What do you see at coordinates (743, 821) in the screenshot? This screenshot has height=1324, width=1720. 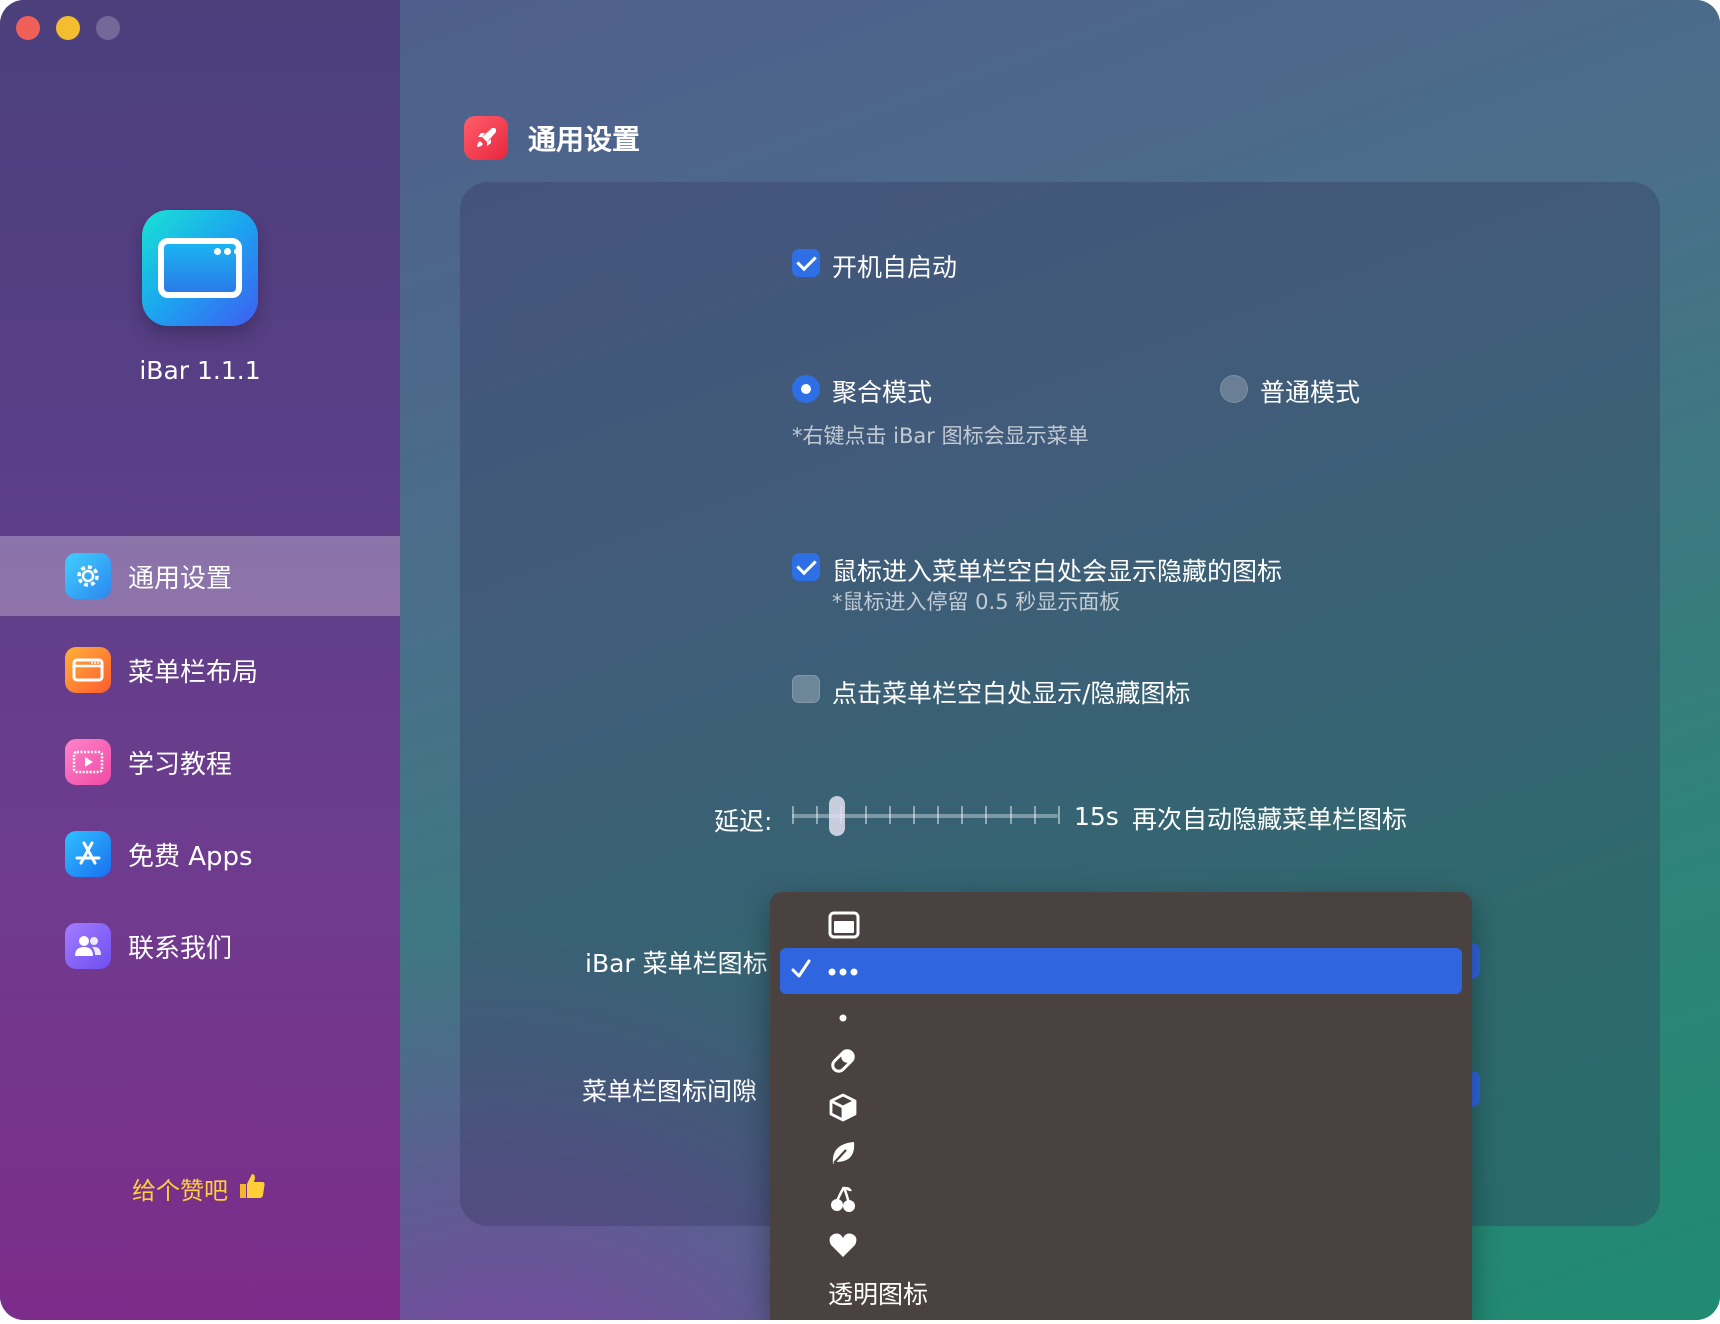 I see `delay-label: 延迟:` at bounding box center [743, 821].